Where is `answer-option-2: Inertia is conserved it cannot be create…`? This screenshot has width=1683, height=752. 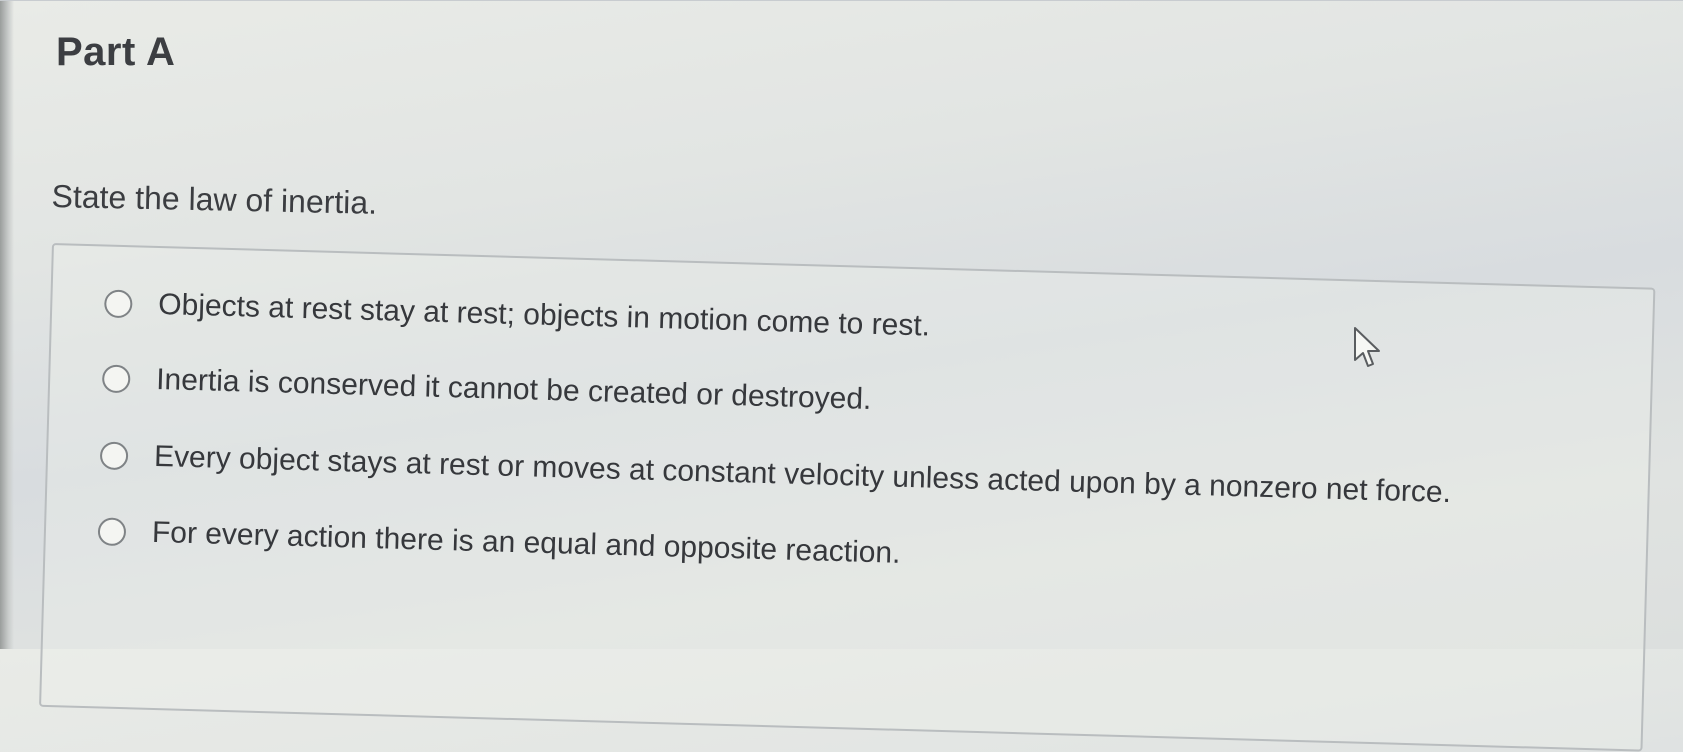 answer-option-2: Inertia is conserved it cannot be create… is located at coordinates (486, 389).